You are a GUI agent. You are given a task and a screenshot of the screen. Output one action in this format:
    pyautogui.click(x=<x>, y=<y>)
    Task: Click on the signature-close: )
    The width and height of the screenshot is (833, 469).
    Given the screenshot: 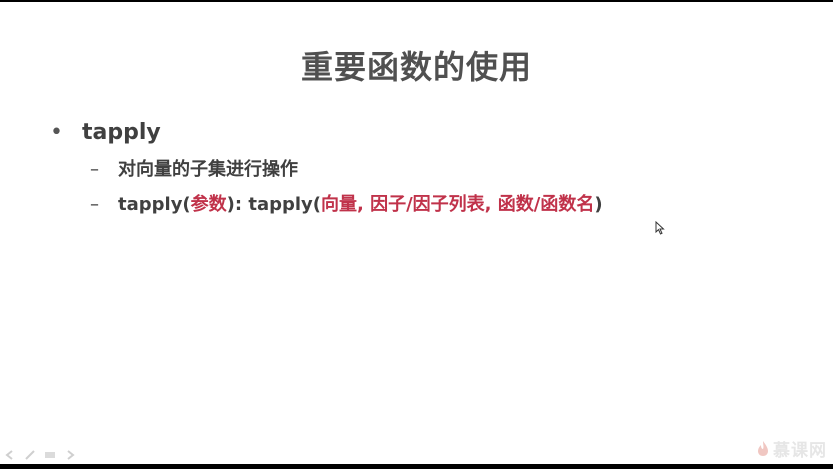 What is the action you would take?
    pyautogui.click(x=598, y=204)
    